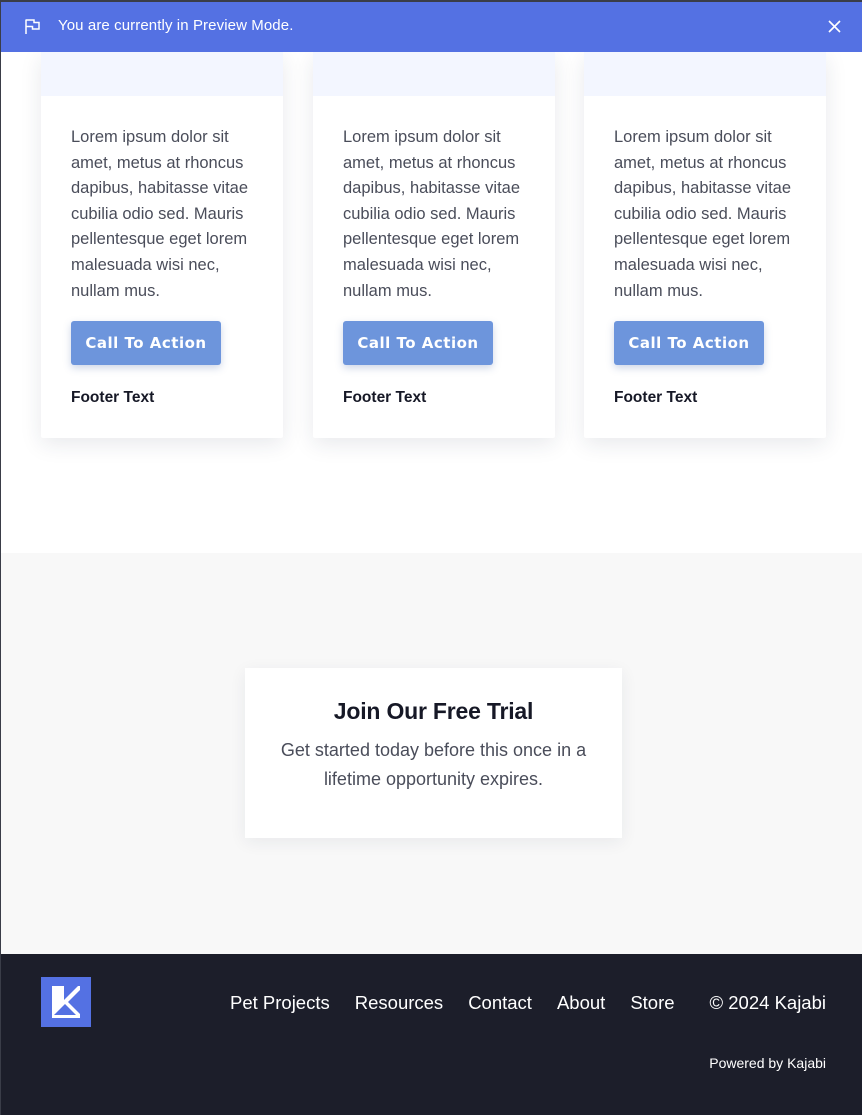 Image resolution: width=862 pixels, height=1115 pixels. I want to click on footer-link-about: About, so click(581, 1003).